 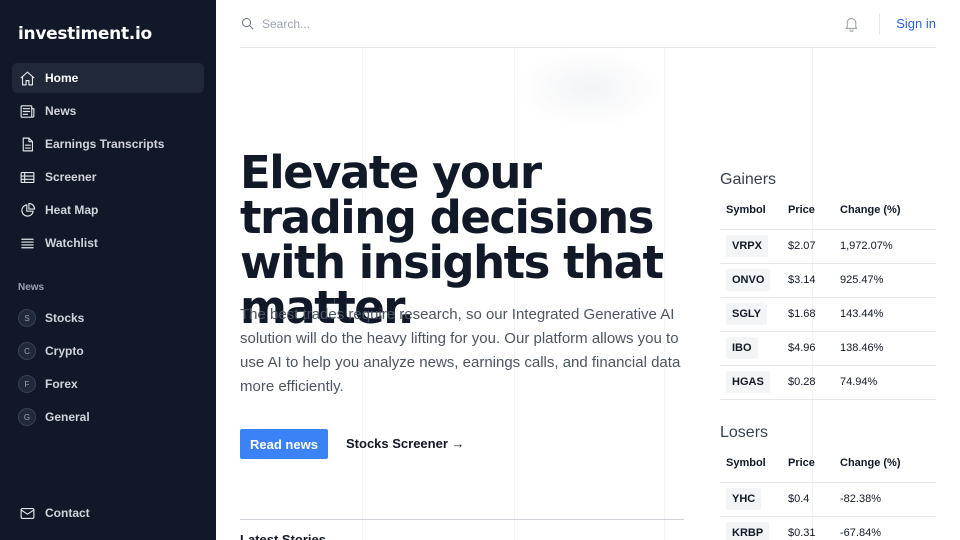 I want to click on sidebar-item-contact: Contact, so click(x=108, y=513).